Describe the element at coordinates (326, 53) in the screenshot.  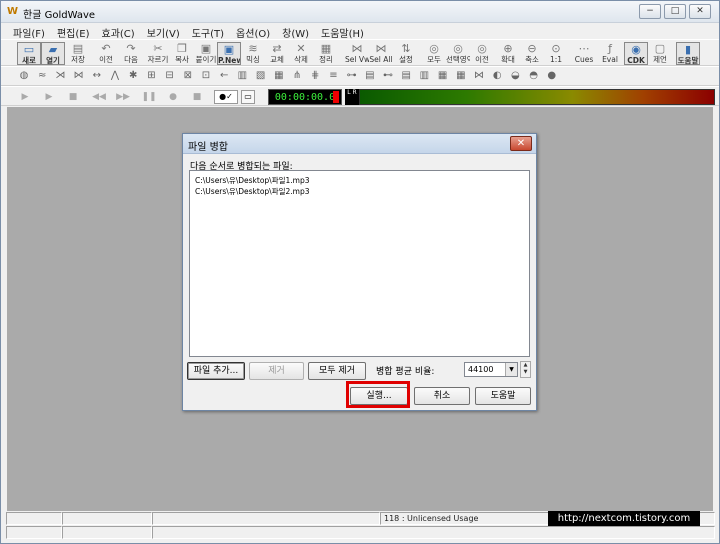
I see `toolbar-button-12: ▦ 정리` at that location.